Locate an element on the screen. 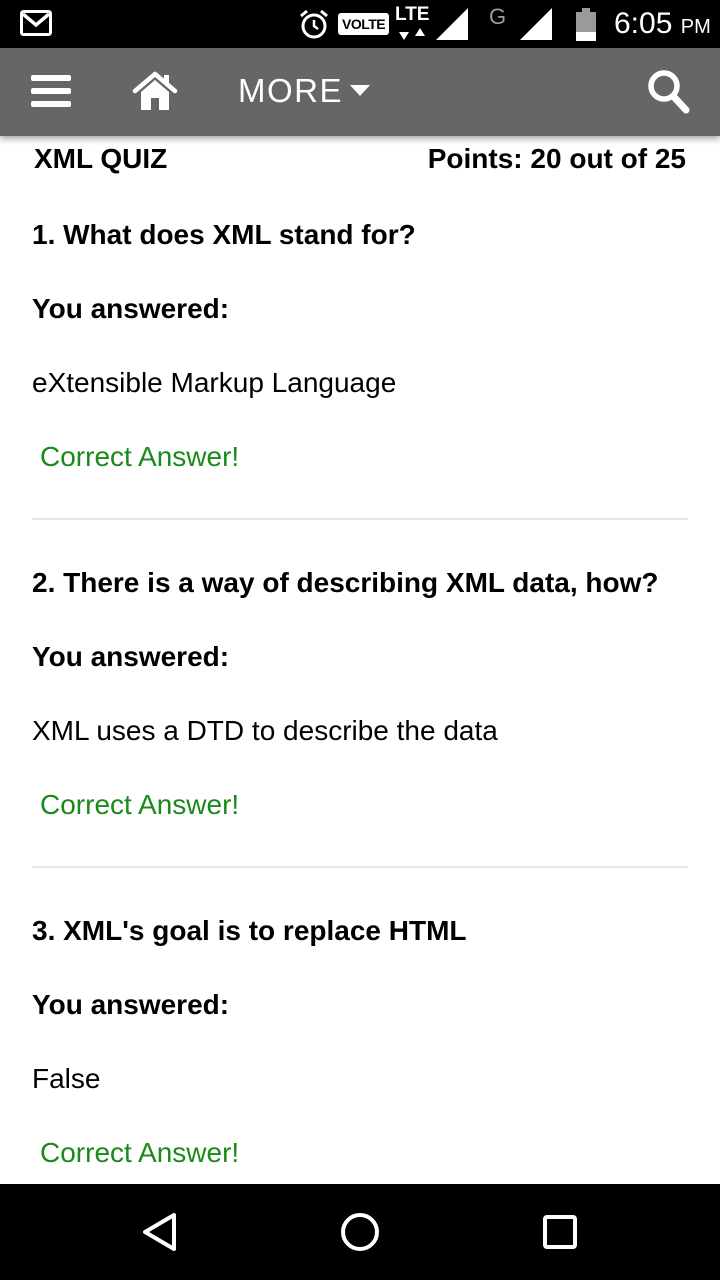 Image resolution: width=720 pixels, height=1280 pixels. hamburger-menu-icon is located at coordinates (51, 91).